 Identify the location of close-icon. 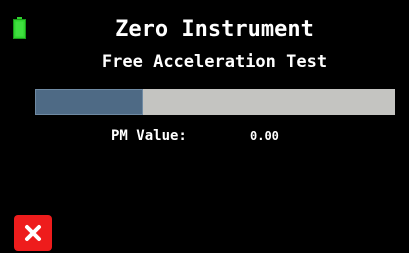
(33, 233).